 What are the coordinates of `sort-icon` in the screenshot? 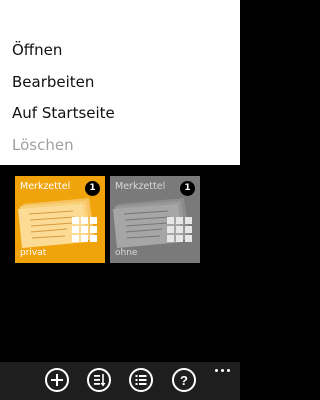 It's located at (100, 380).